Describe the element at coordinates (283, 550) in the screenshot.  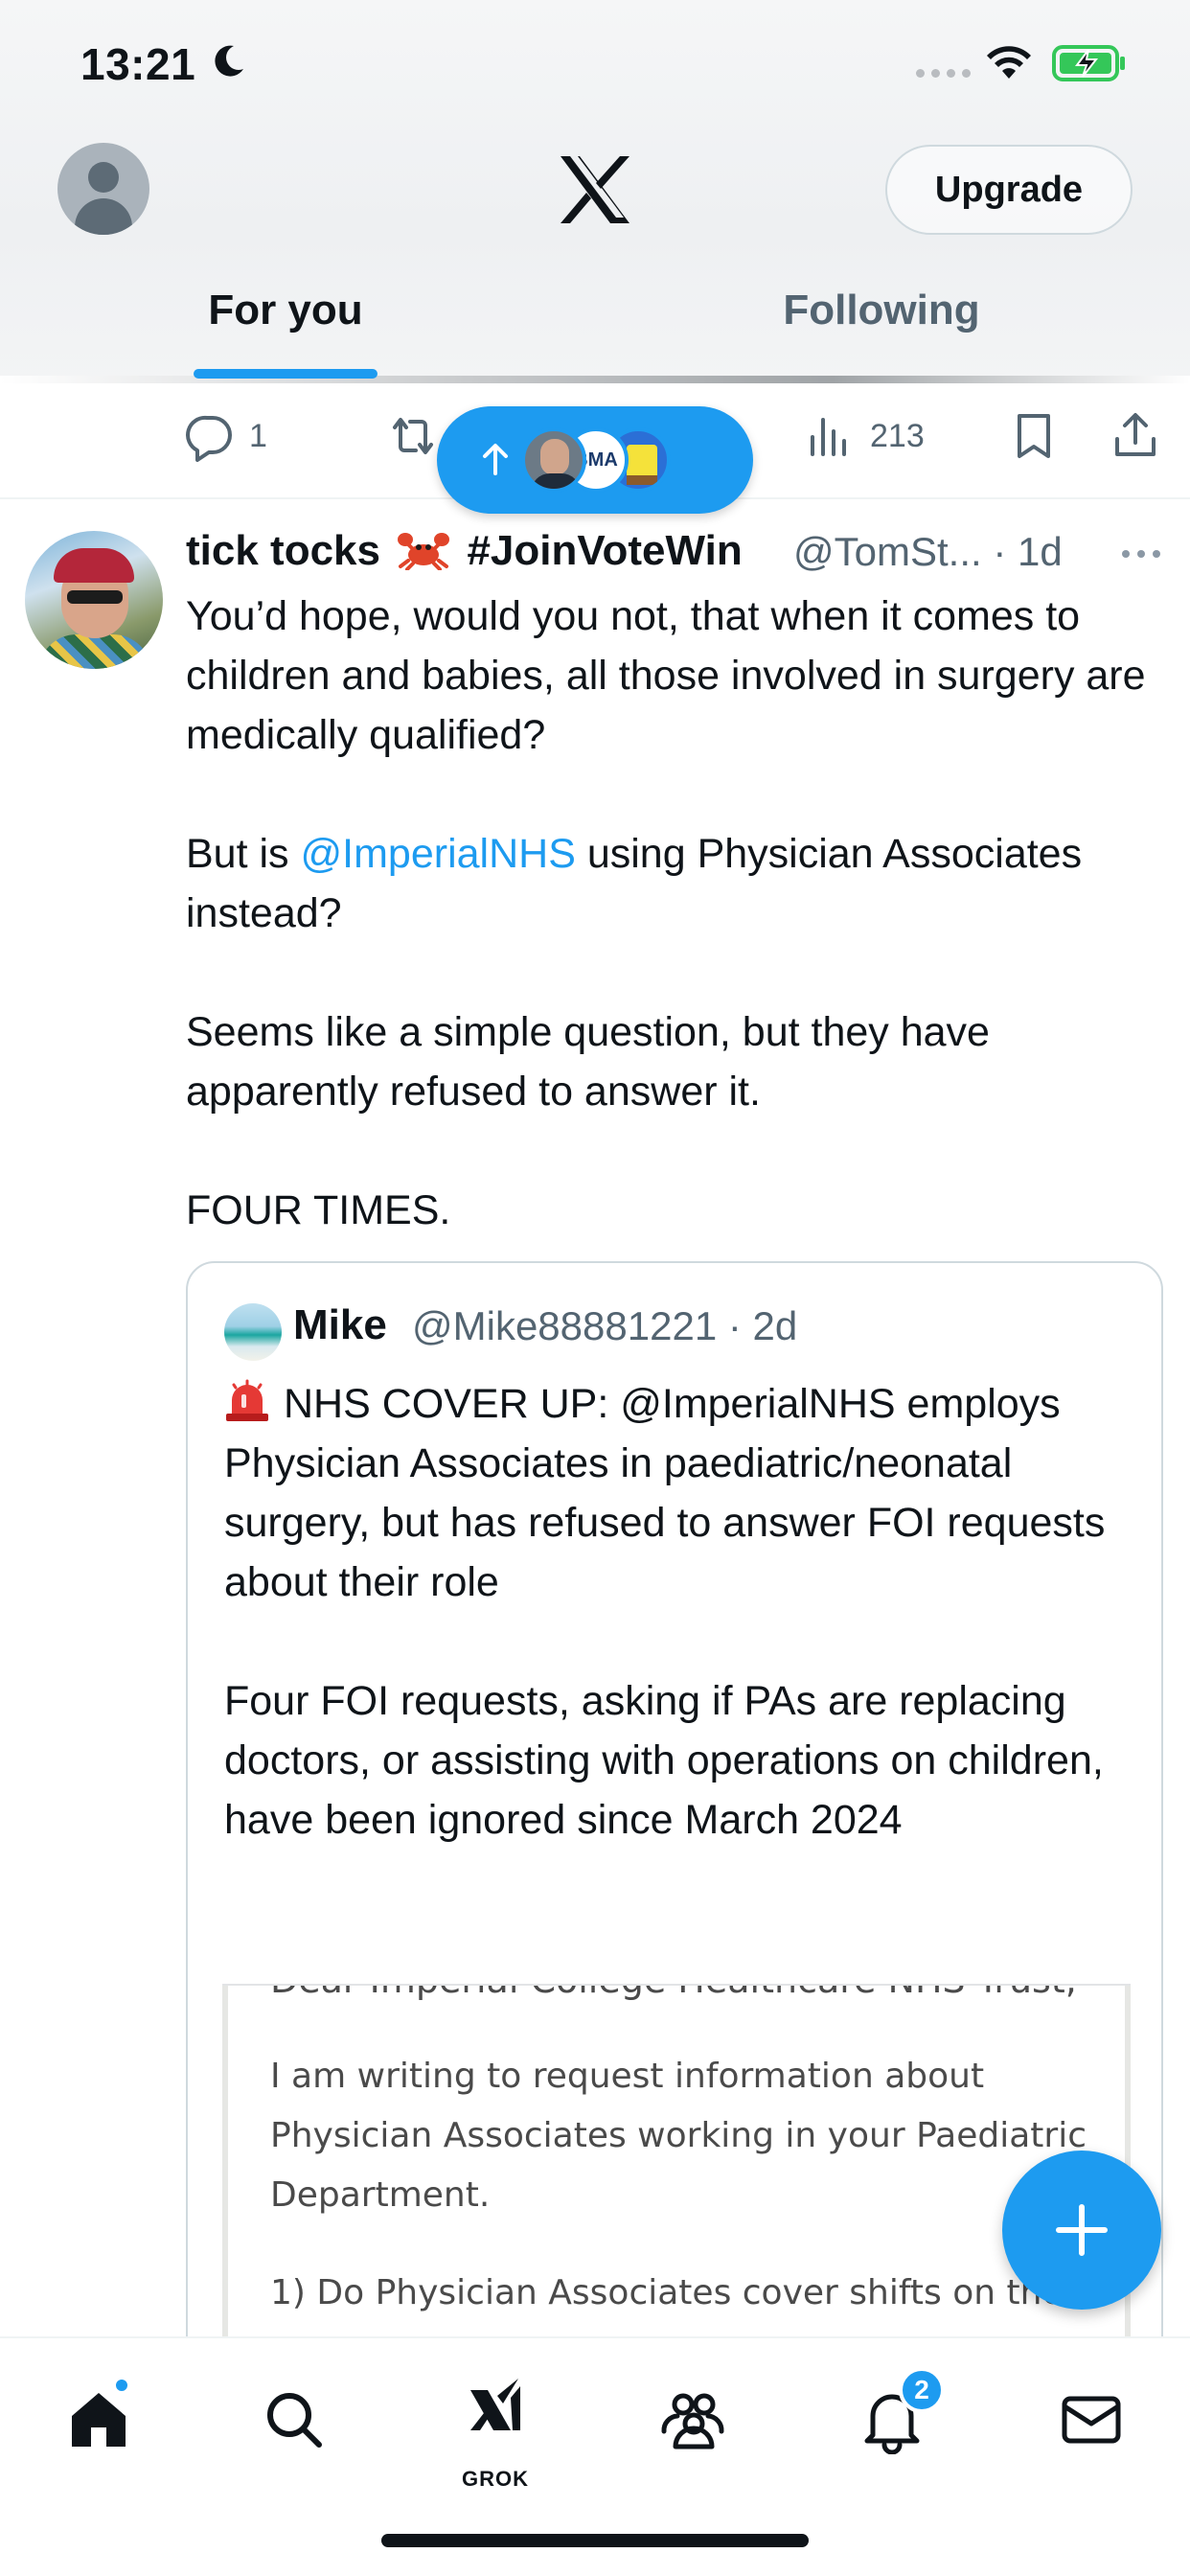
I see `author-name-text: tick tocks` at that location.